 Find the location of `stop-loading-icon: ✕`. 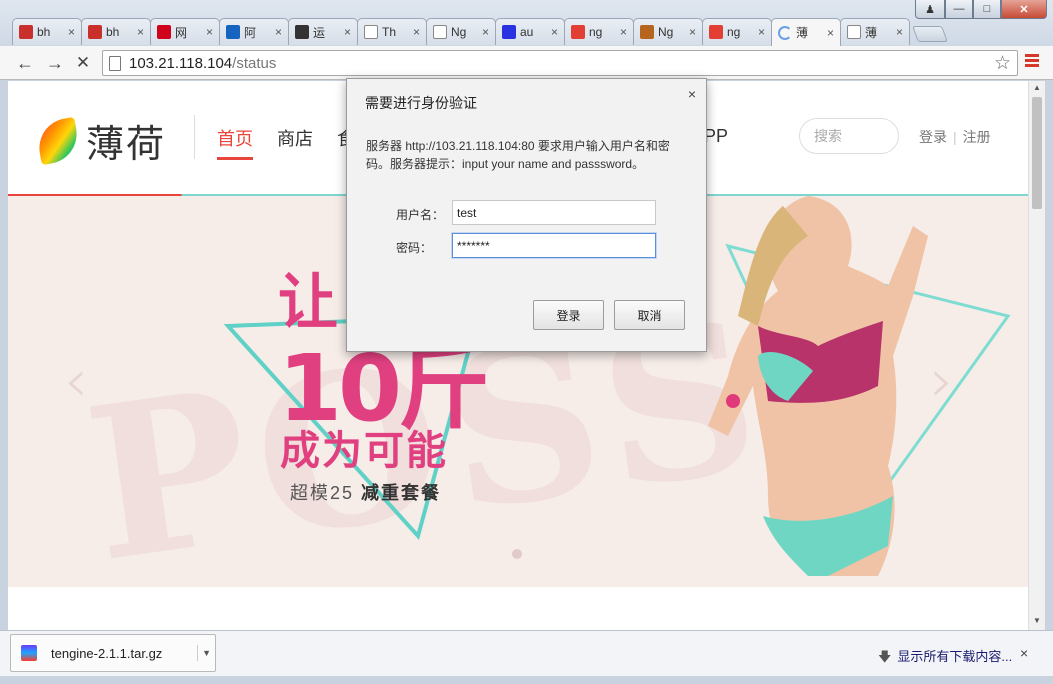

stop-loading-icon: ✕ is located at coordinates (83, 63).